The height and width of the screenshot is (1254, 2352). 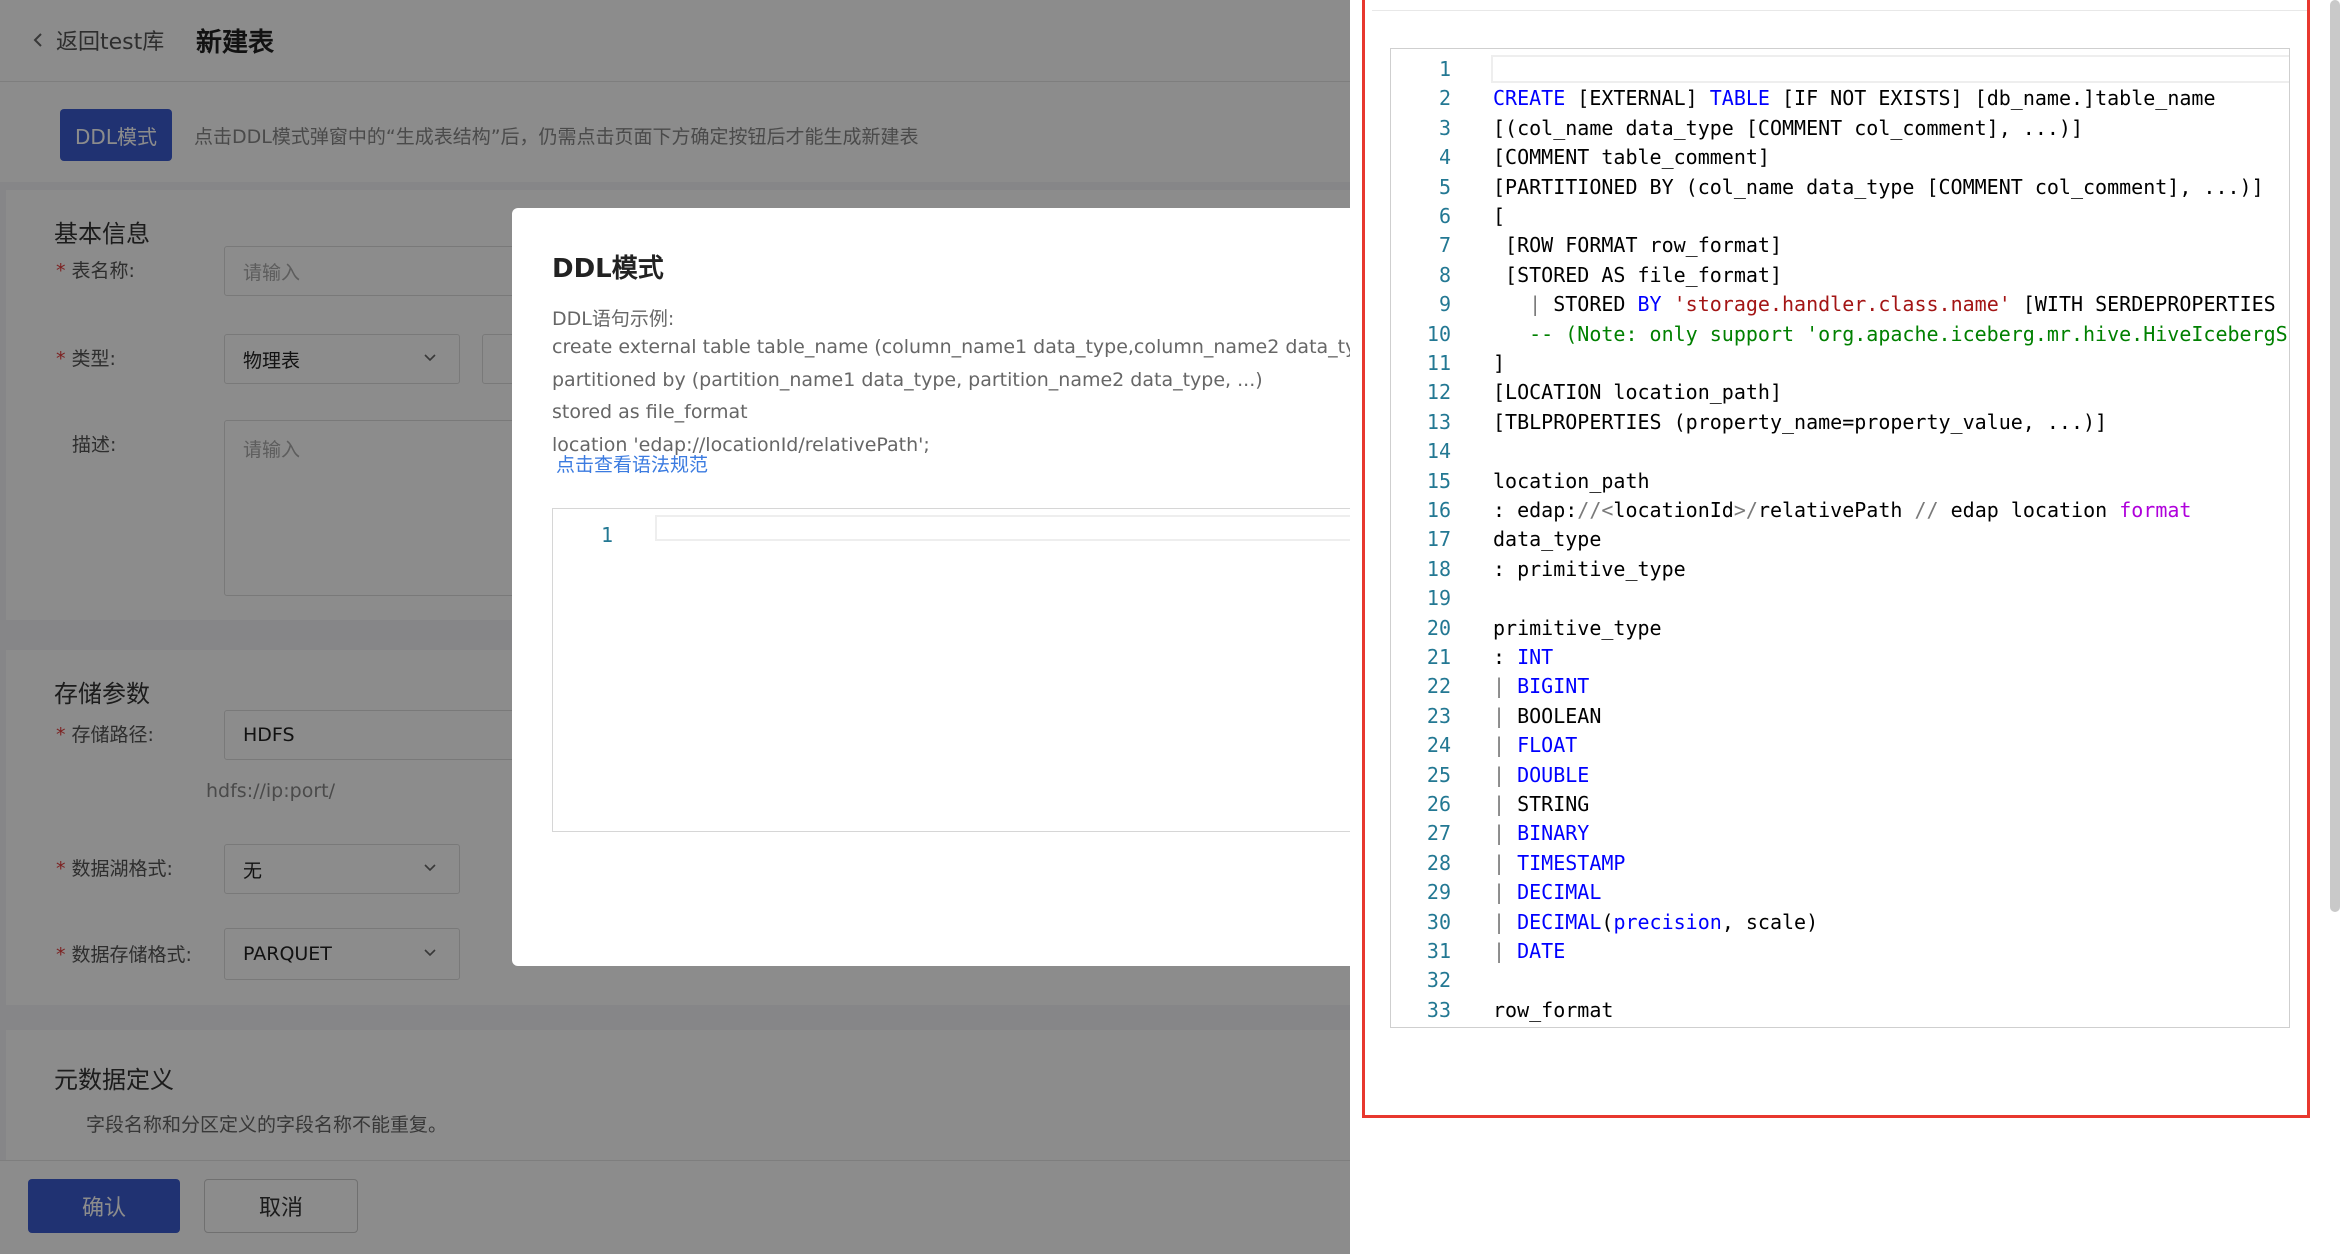 What do you see at coordinates (632, 463) in the screenshot?
I see `syntax-spec-link: 点击查看语法规范` at bounding box center [632, 463].